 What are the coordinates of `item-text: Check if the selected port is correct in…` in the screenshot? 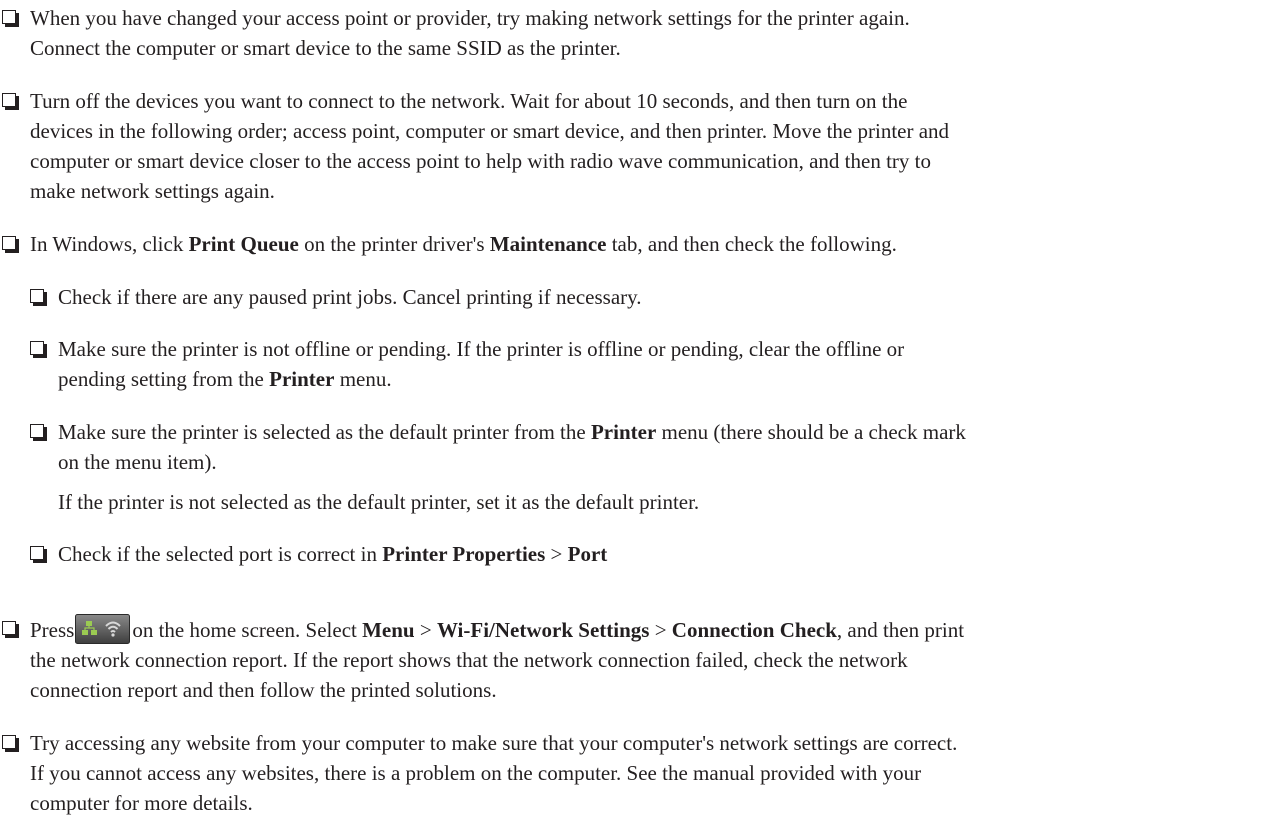 It's located at (333, 554).